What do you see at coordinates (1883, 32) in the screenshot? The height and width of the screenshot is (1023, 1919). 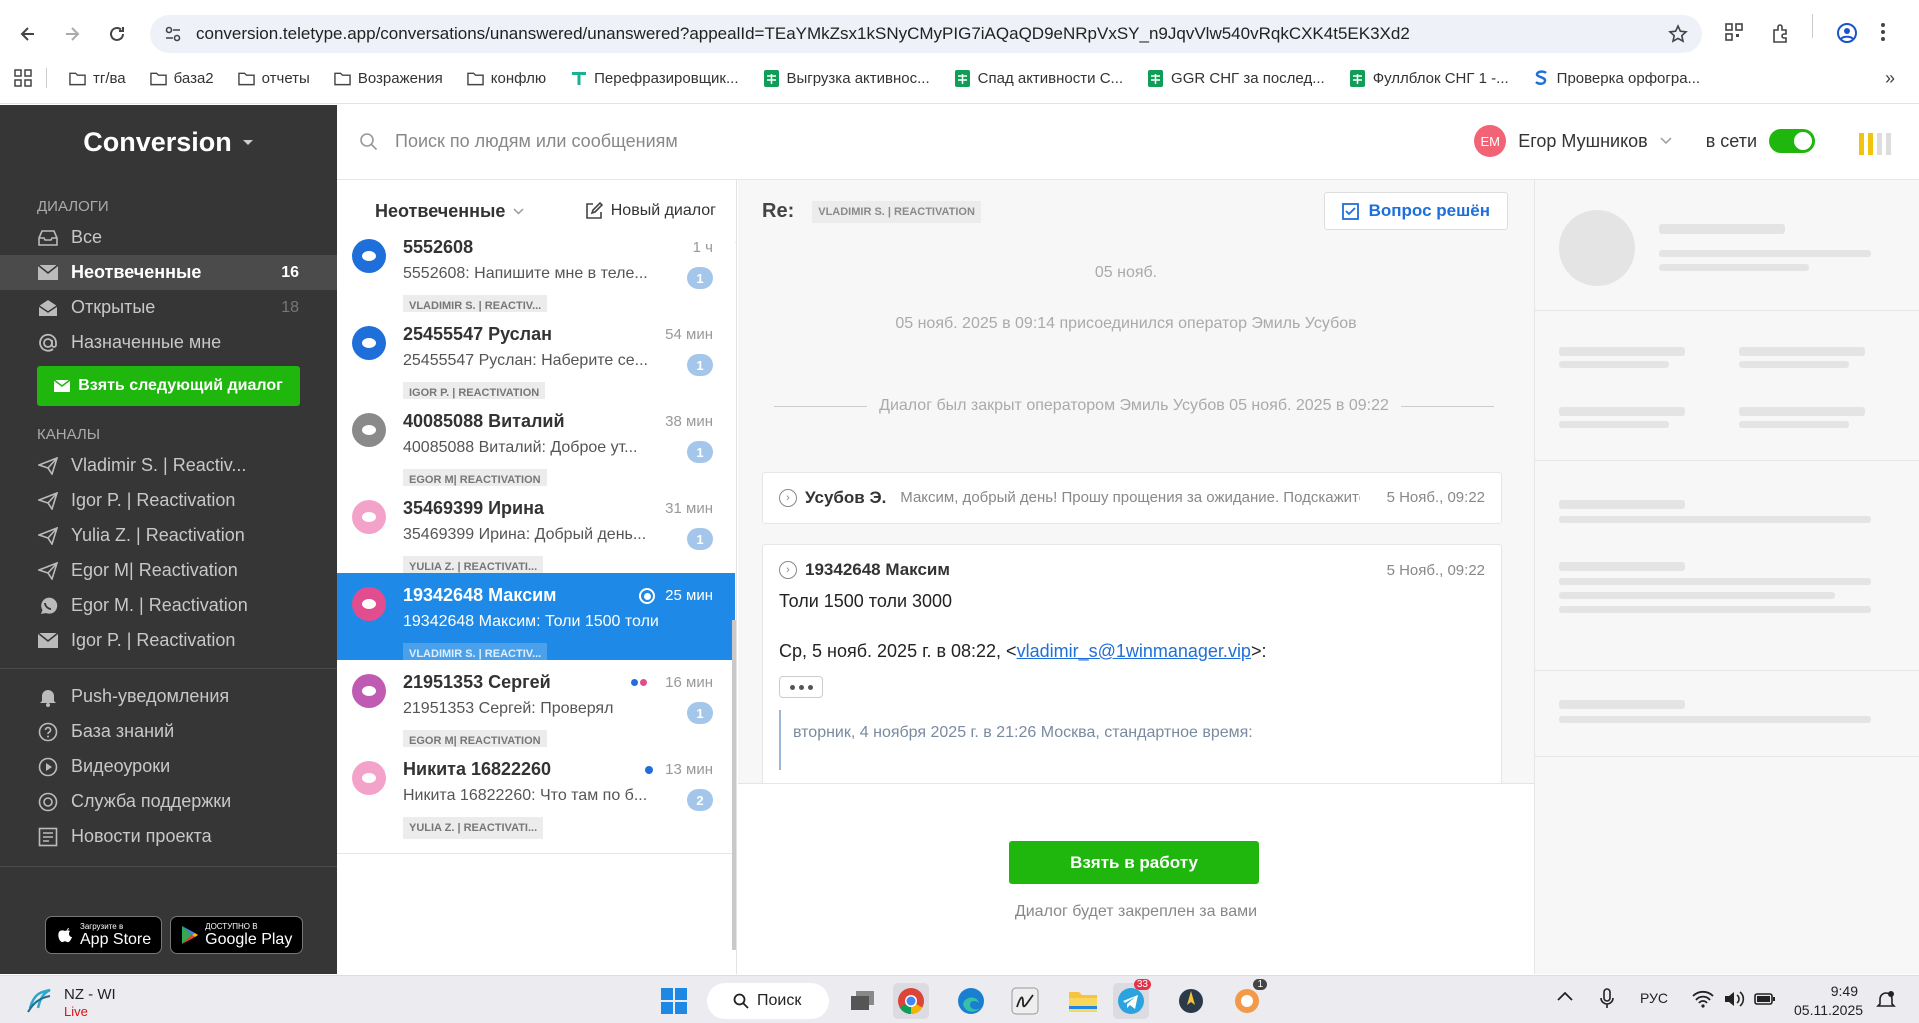 I see `menu-dots-icon` at bounding box center [1883, 32].